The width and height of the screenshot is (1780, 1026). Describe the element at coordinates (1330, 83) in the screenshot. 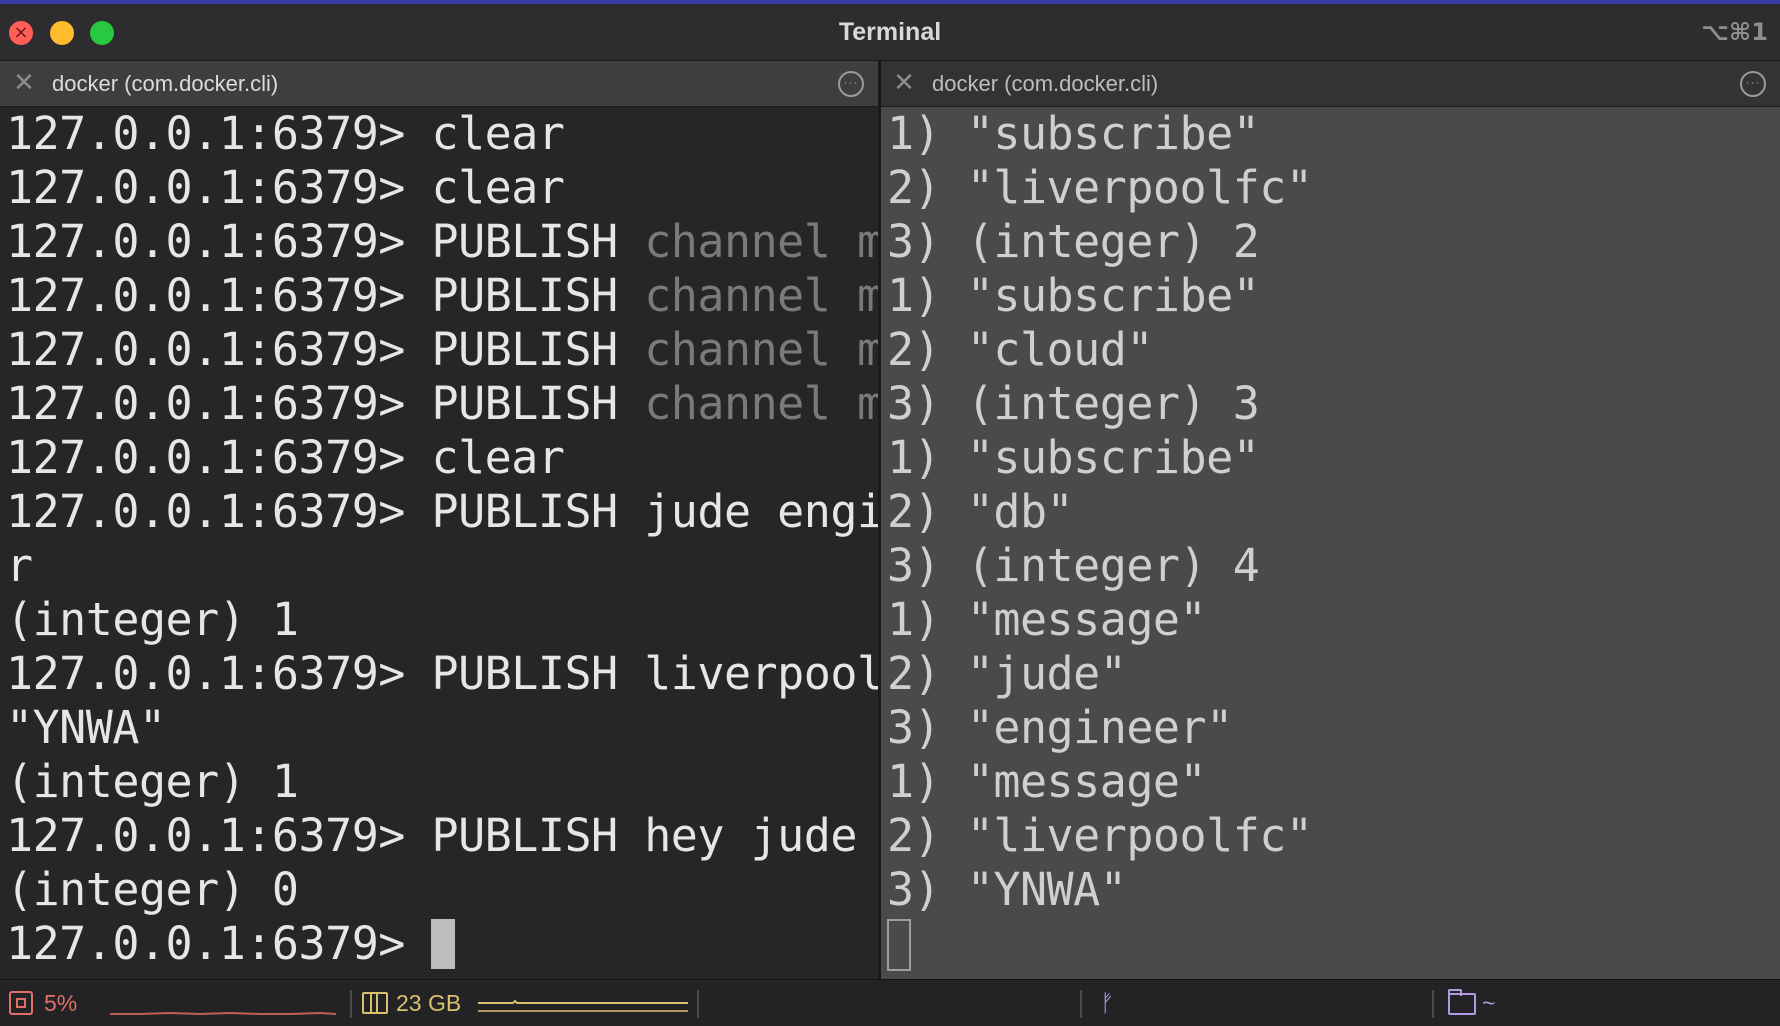

I see `tab-docker-right: ✕ docker (com.docker.cli) ···` at that location.